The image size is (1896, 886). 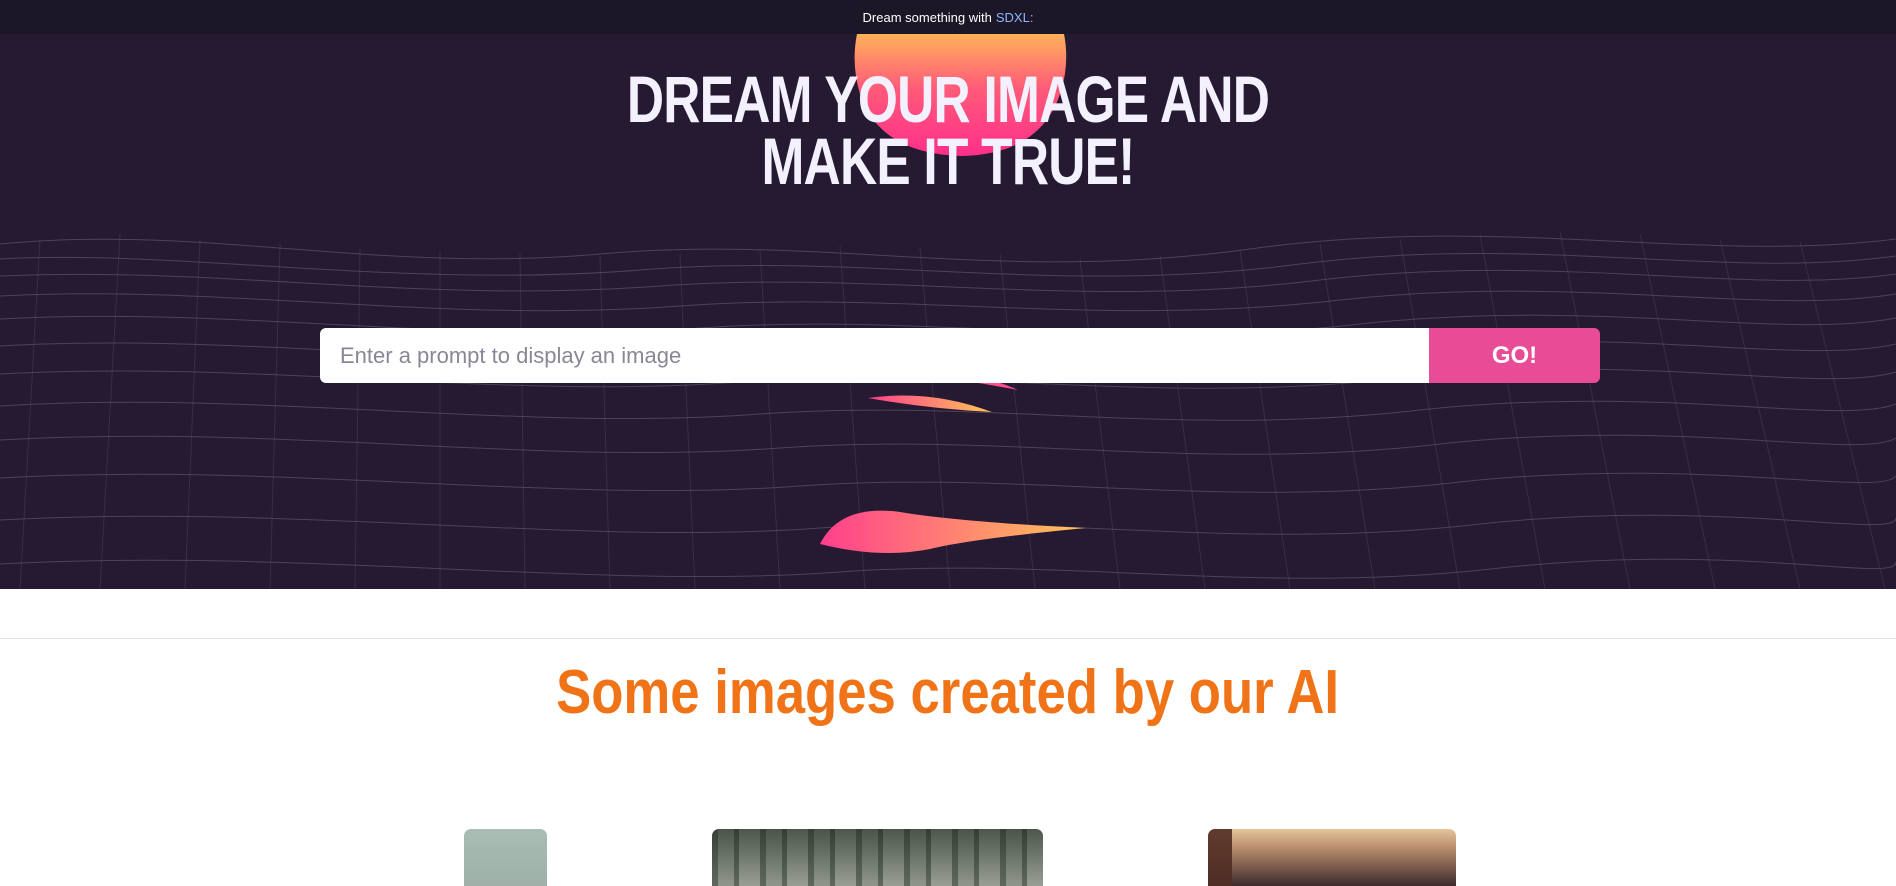 What do you see at coordinates (874, 355) in the screenshot?
I see `prompt-input` at bounding box center [874, 355].